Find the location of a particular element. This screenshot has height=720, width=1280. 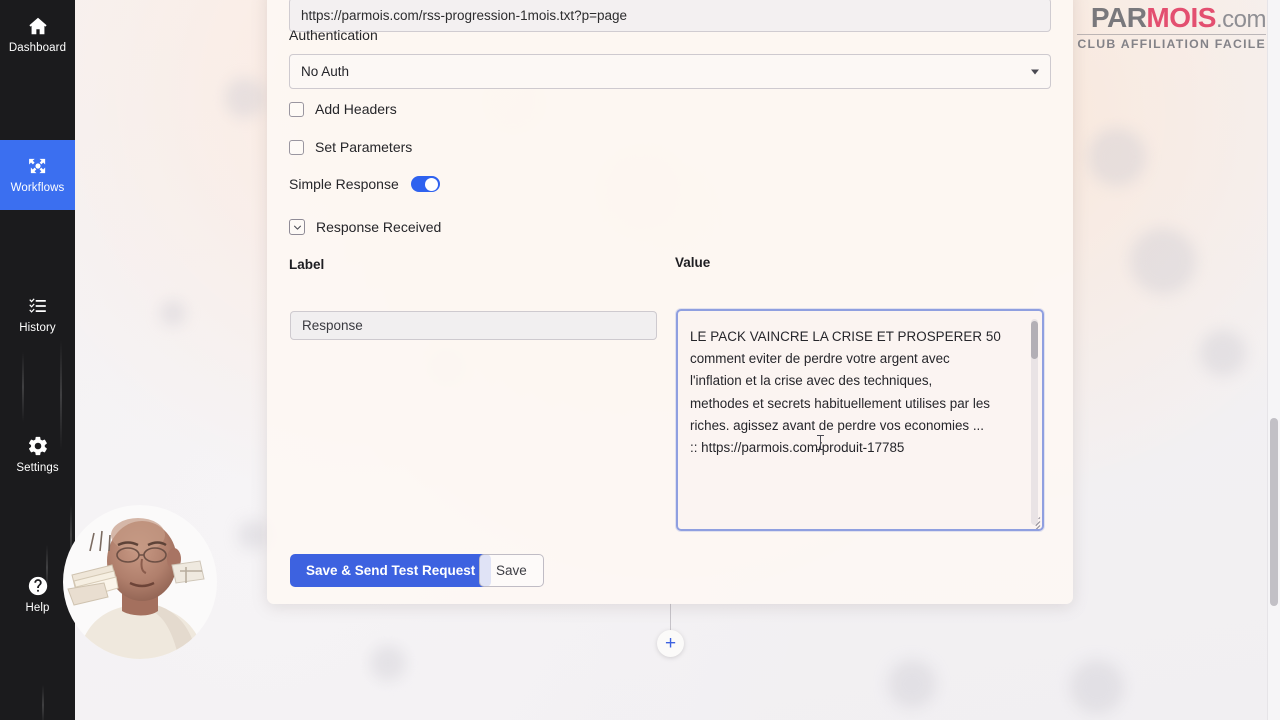

save-button: Save is located at coordinates (511, 570).